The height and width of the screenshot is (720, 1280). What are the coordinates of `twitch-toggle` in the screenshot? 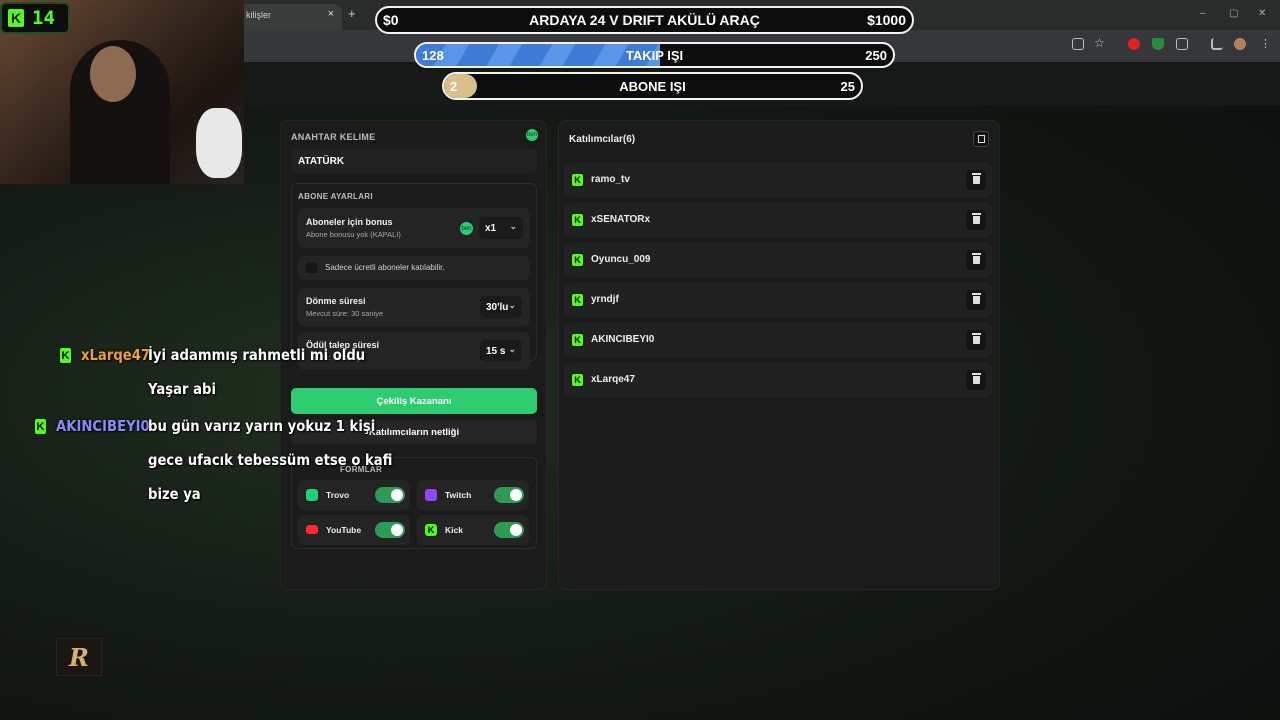 It's located at (509, 495).